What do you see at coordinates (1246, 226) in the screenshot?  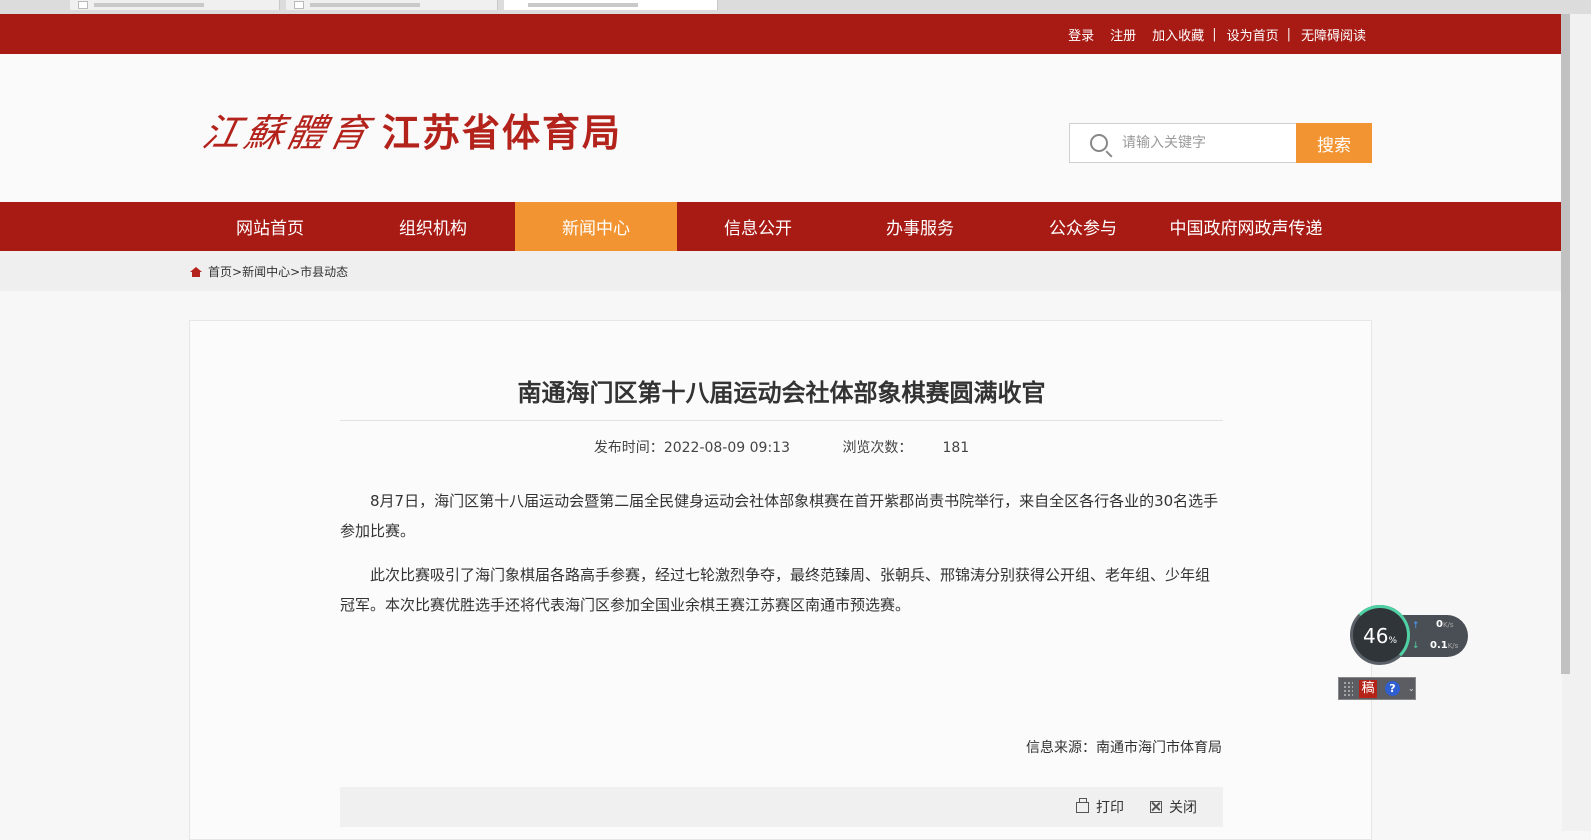 I see `nav-item-gov-voice: 中国政府网政声传递` at bounding box center [1246, 226].